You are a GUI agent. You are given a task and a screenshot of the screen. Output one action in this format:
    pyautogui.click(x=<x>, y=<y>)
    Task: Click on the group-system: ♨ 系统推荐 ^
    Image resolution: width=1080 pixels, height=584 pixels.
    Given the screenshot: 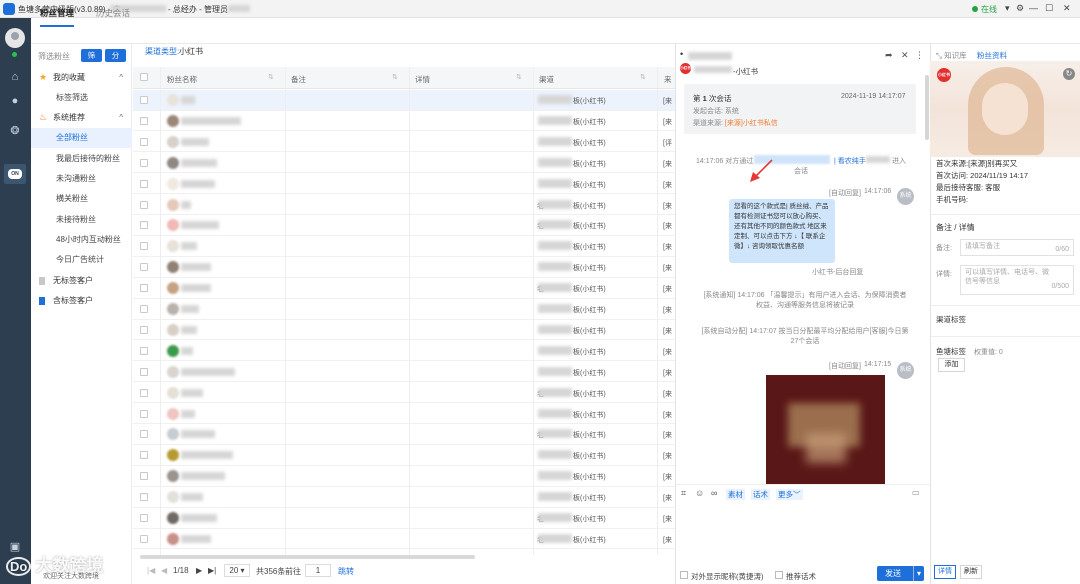 What is the action you would take?
    pyautogui.click(x=81, y=118)
    